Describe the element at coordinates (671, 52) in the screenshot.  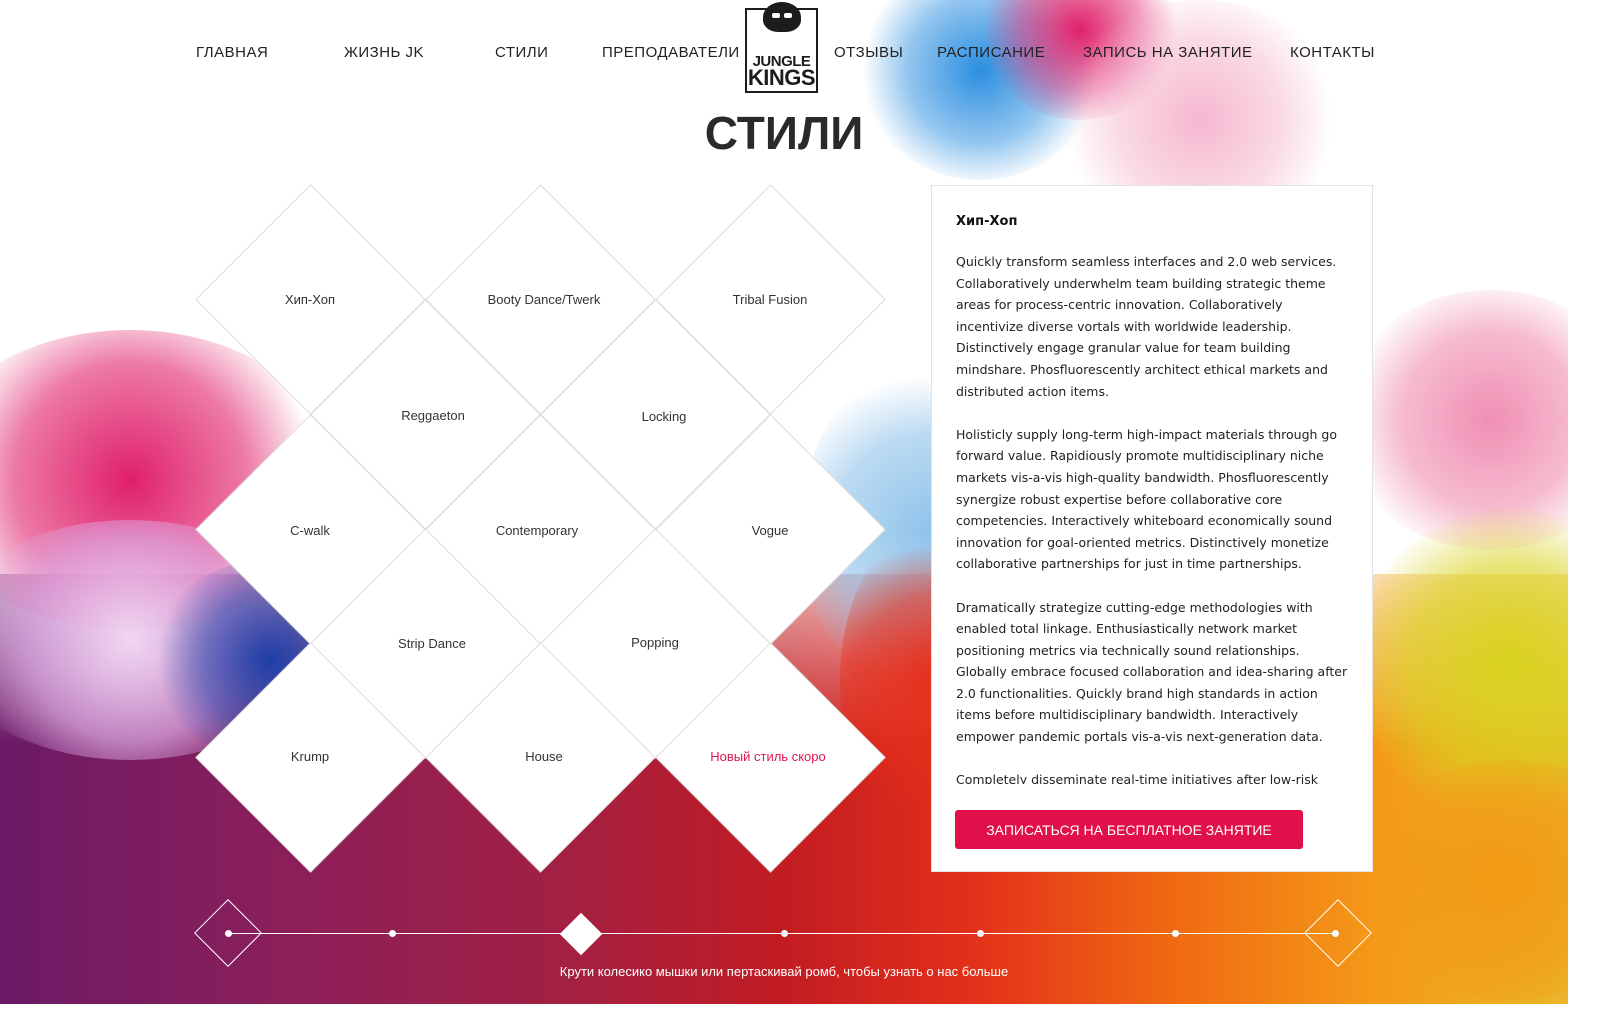
I see `nav-link-teachers: ПРЕПОДАВАТЕЛИ` at that location.